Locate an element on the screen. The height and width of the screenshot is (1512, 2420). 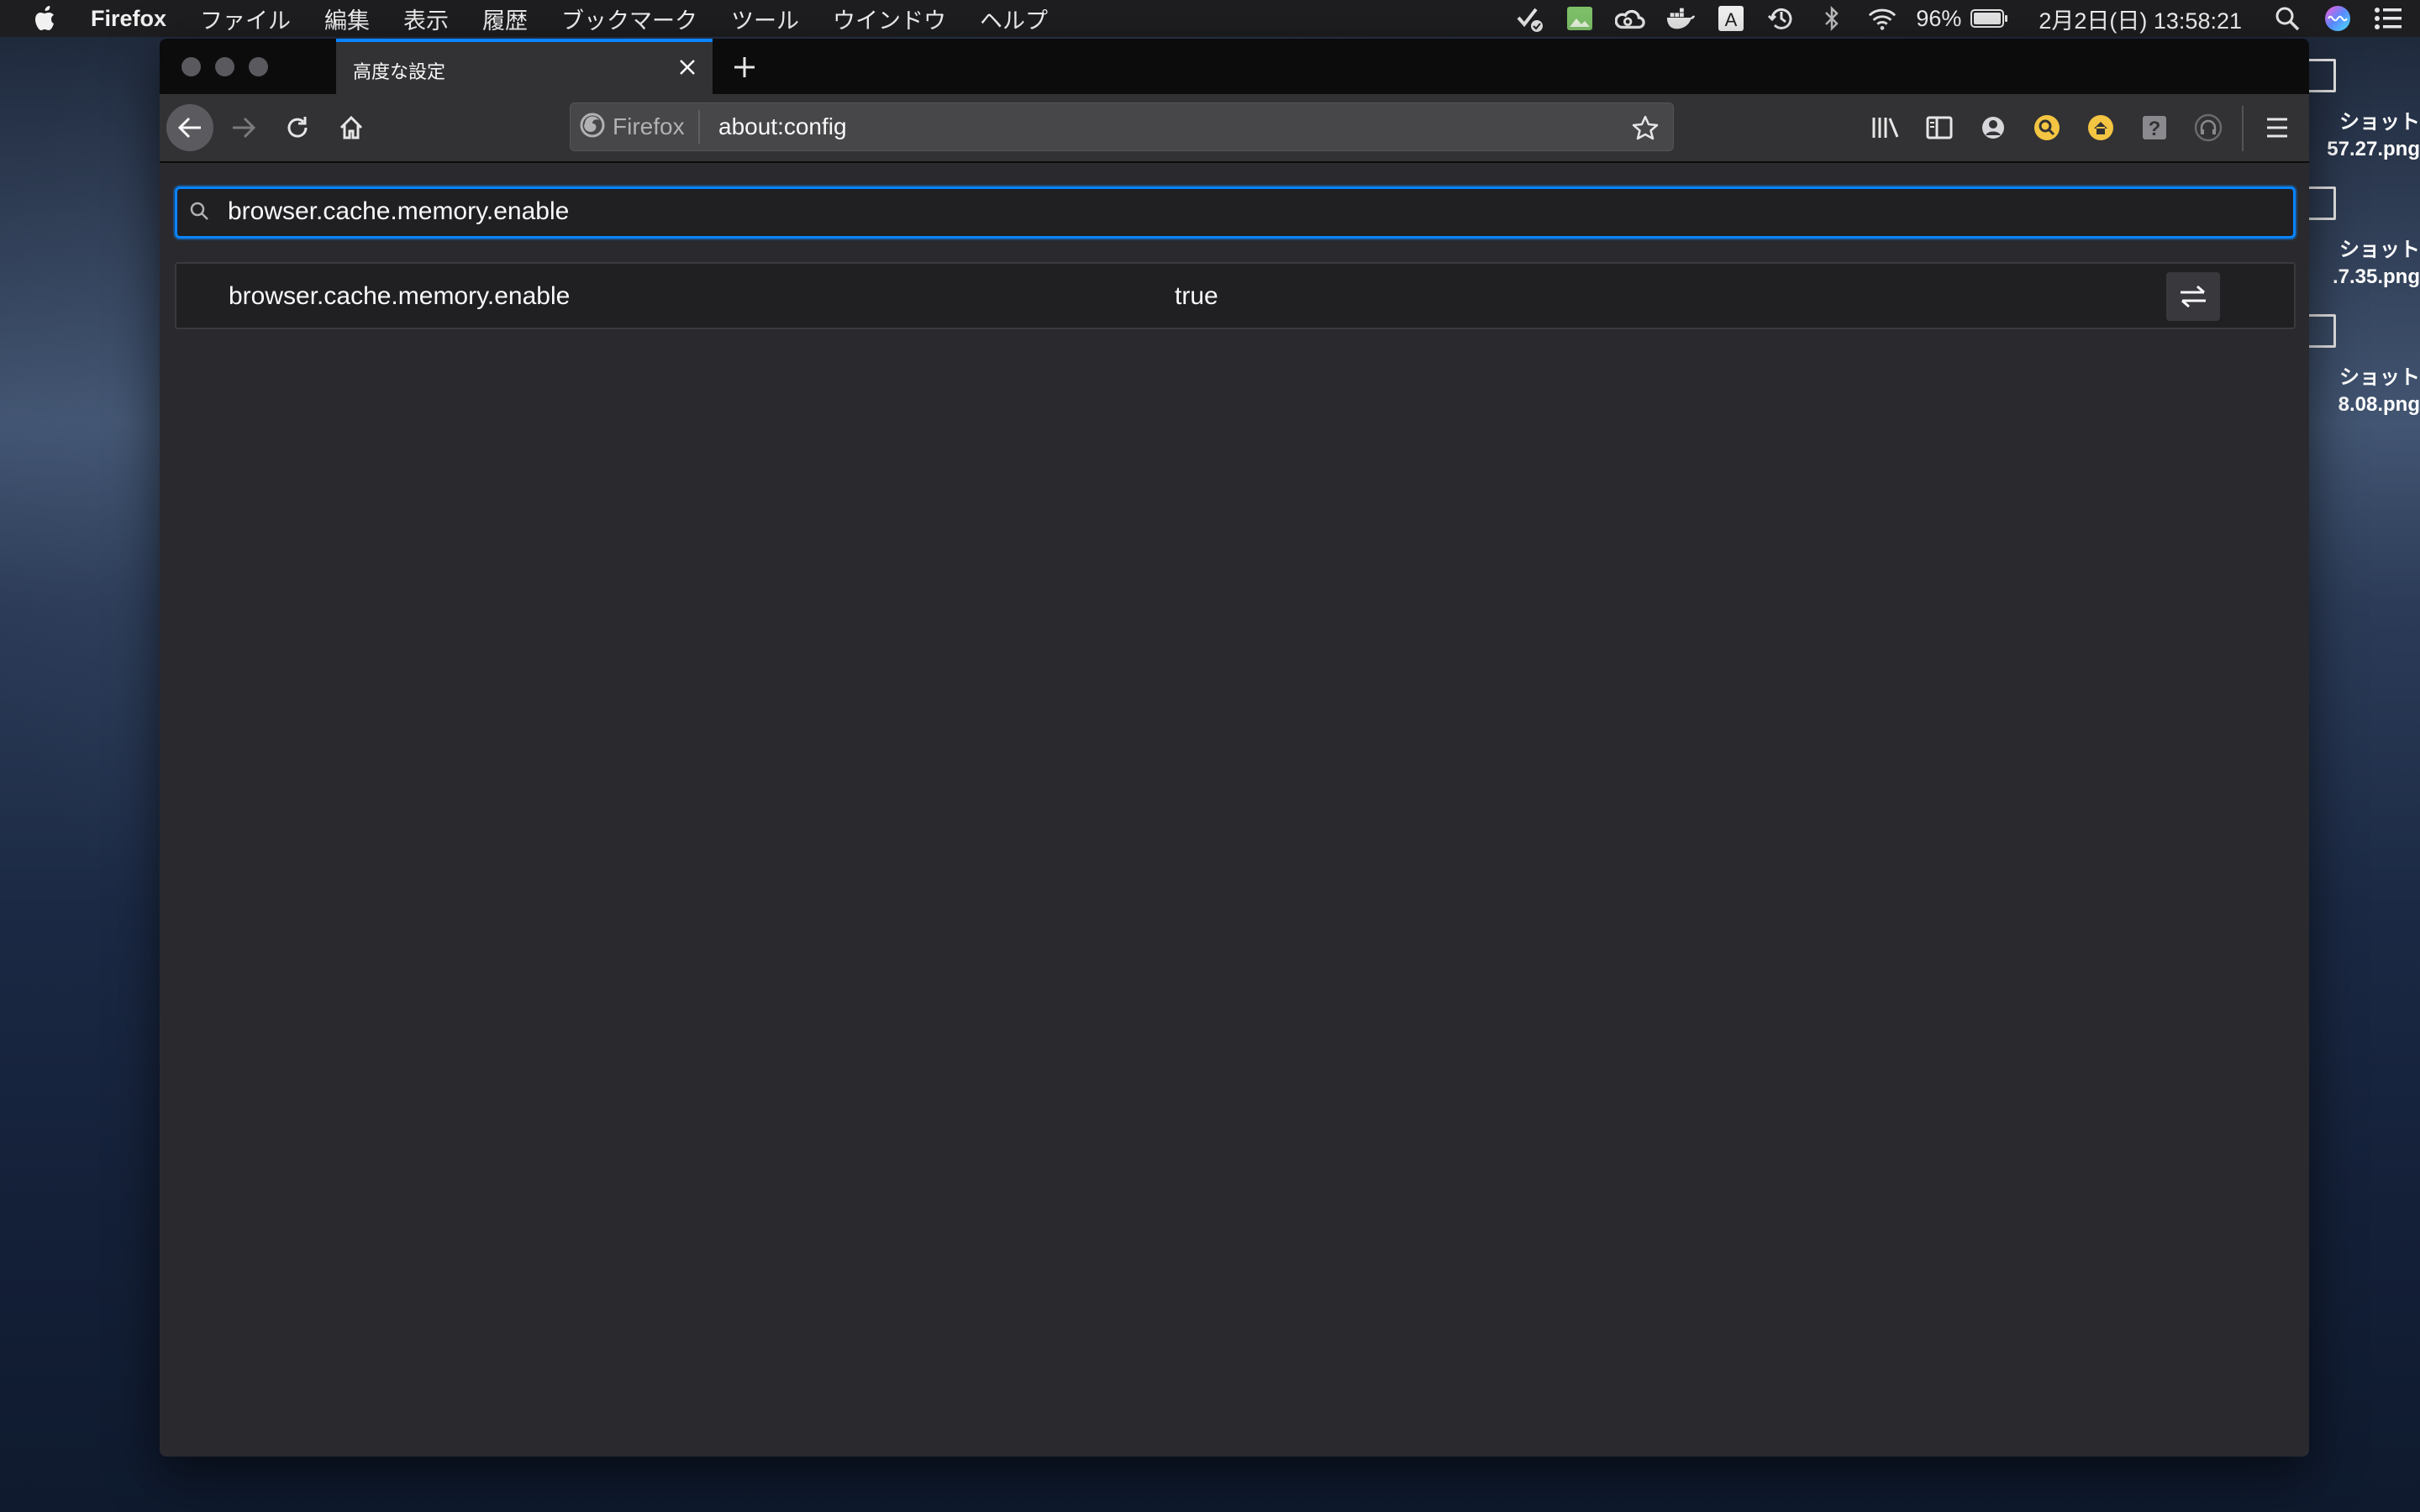
menu-clock: 2月2日(日) 13:58:21 is located at coordinates (2141, 19).